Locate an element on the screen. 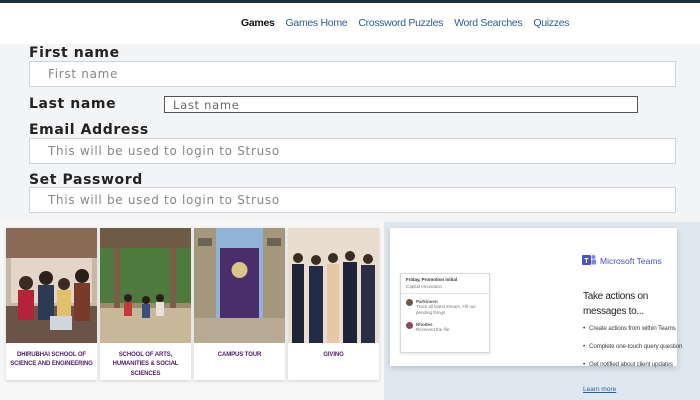  group-photo is located at coordinates (333, 285).